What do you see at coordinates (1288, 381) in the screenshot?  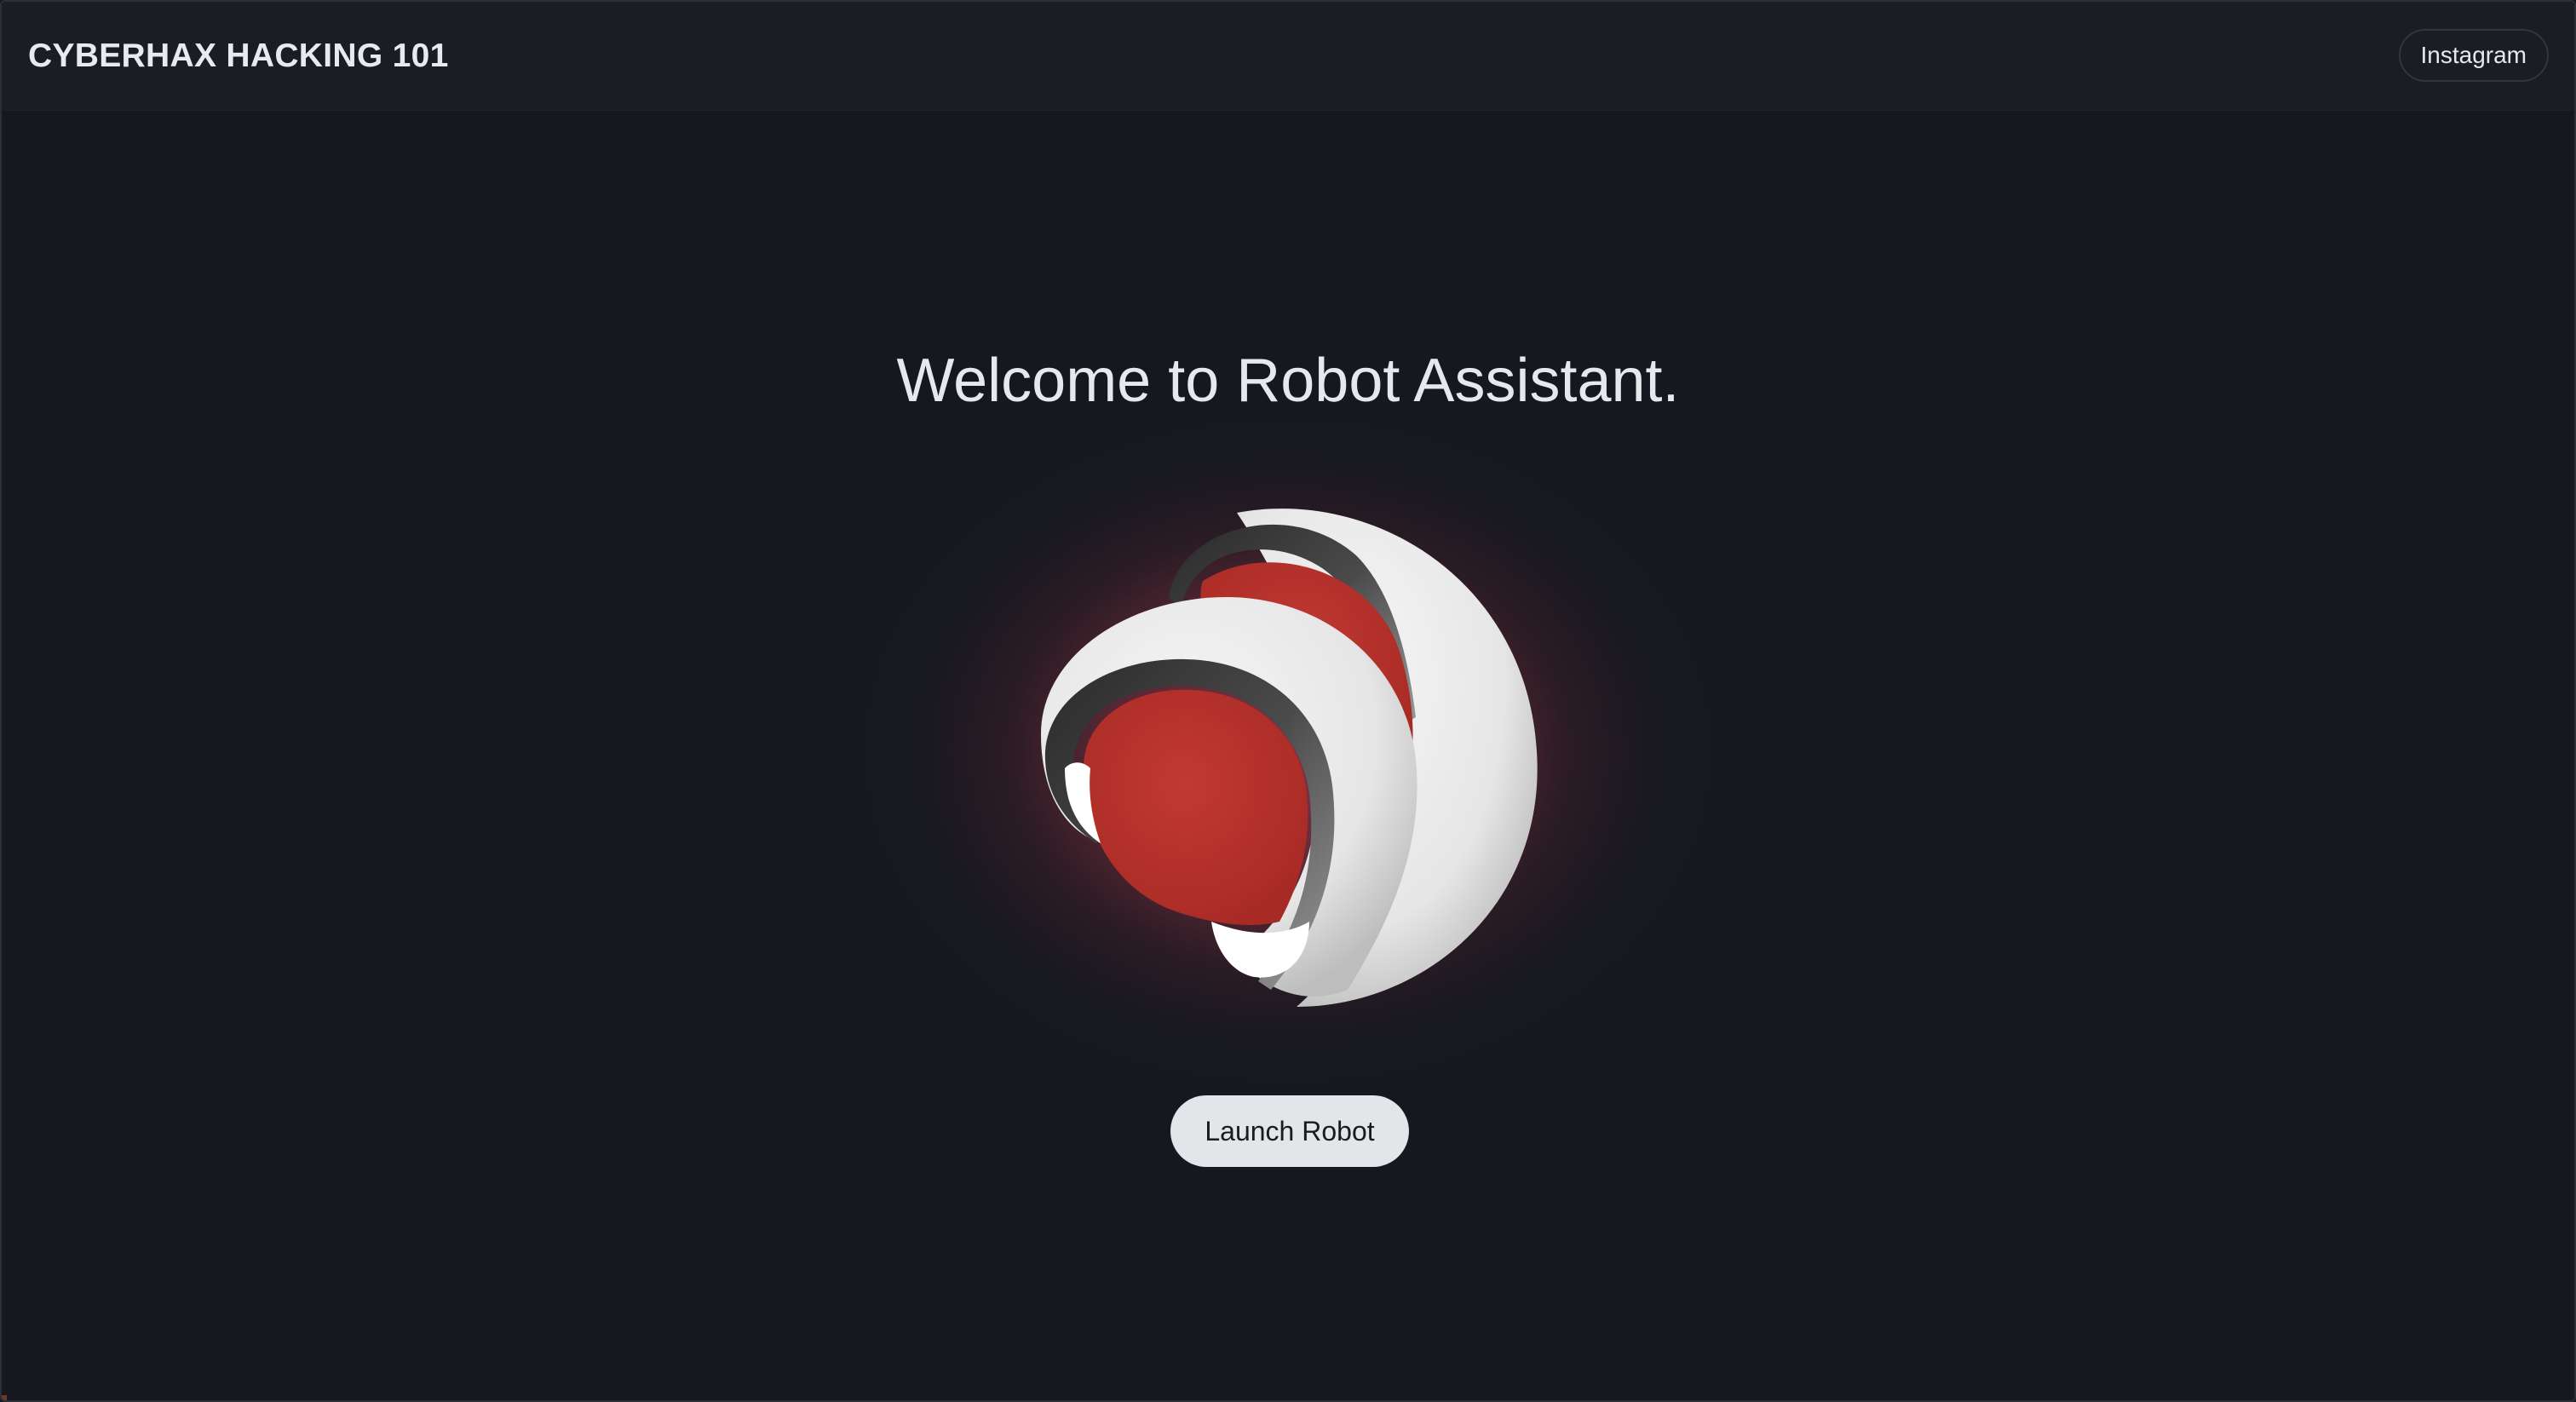 I see `welcome-heading: Welcome to Robot Assistant.` at bounding box center [1288, 381].